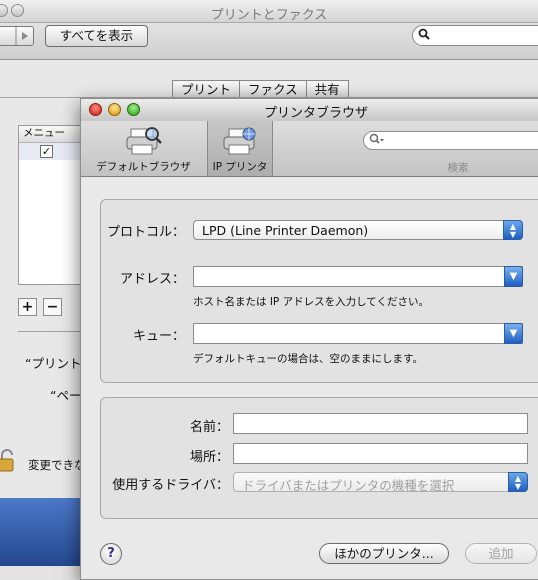  I want to click on add-button: 追加, so click(501, 553).